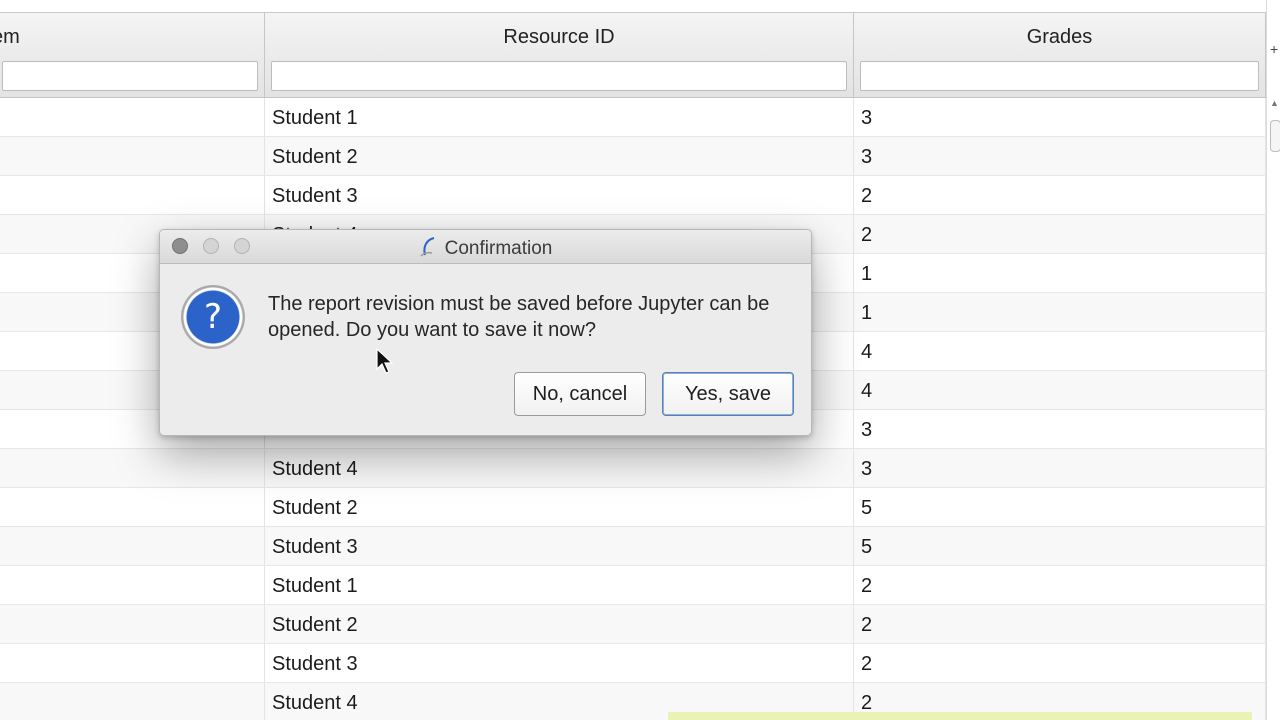 The height and width of the screenshot is (720, 1280). What do you see at coordinates (559, 468) in the screenshot?
I see `resource-id-cell: Student 4` at bounding box center [559, 468].